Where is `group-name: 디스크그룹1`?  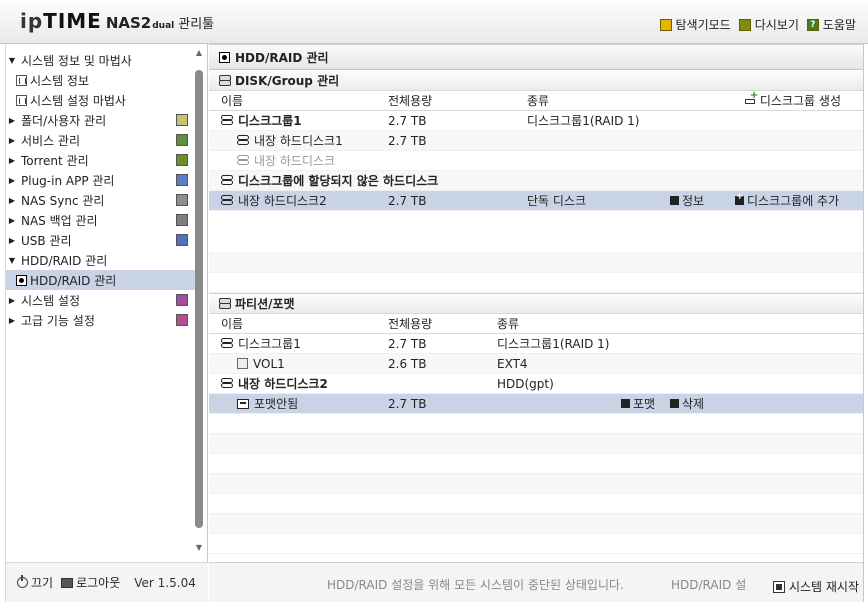
group-name: 디스크그룹1 is located at coordinates (270, 121).